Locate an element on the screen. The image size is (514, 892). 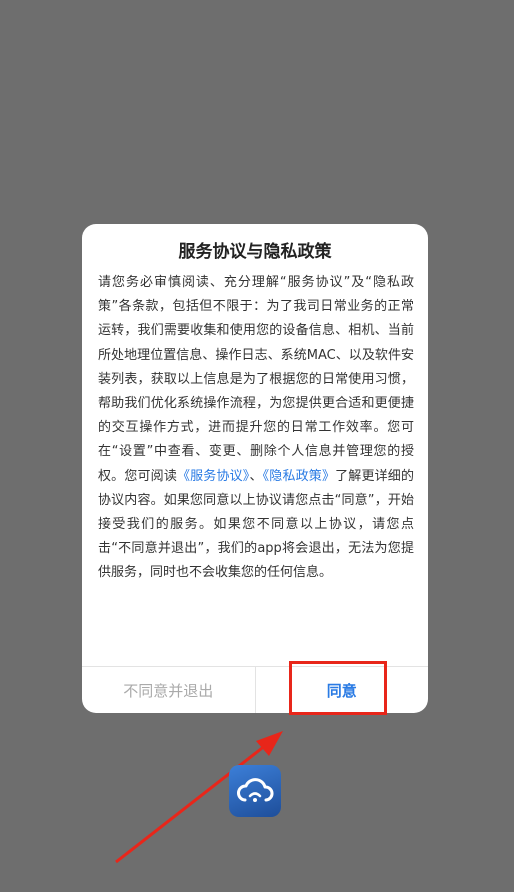
dialog-button-row: 不同意并退出 同意 is located at coordinates (255, 689).